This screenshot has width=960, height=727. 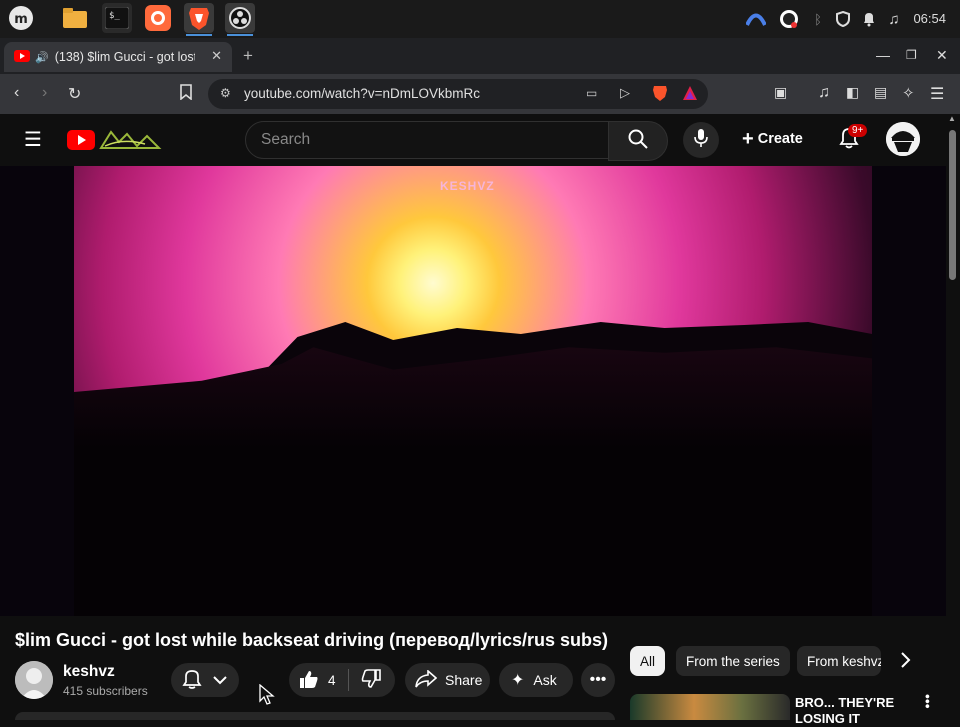 I want to click on brave-shields-icon, so click(x=660, y=95).